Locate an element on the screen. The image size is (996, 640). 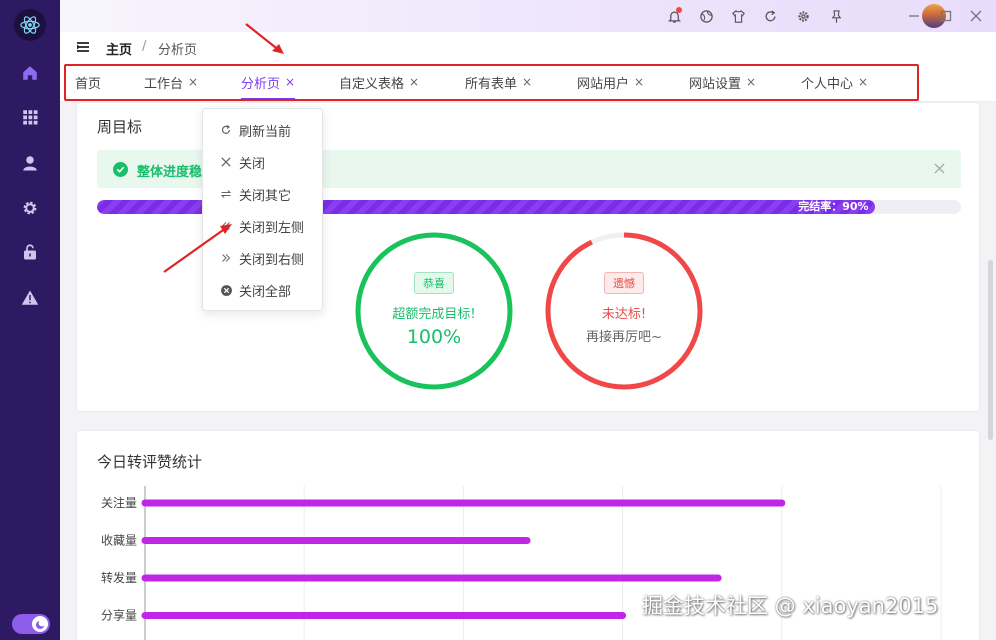
ring-subtext: 再接再厉吧~ is located at coordinates (624, 337).